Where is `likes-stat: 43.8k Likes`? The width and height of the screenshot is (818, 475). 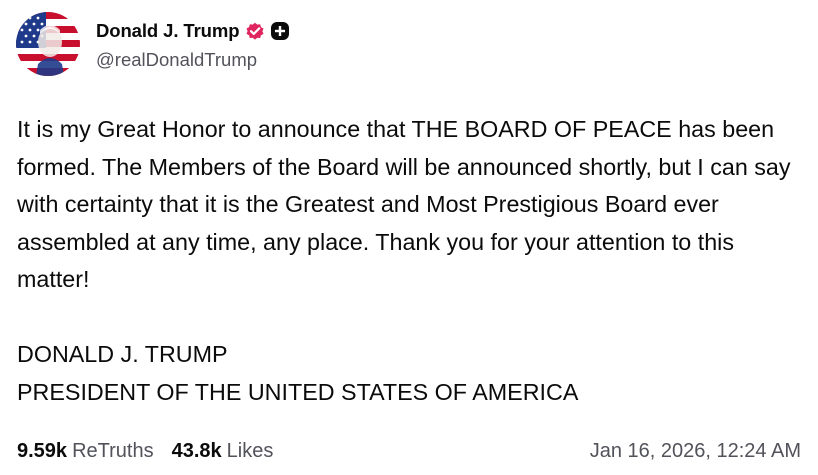
likes-stat: 43.8k Likes is located at coordinates (223, 451).